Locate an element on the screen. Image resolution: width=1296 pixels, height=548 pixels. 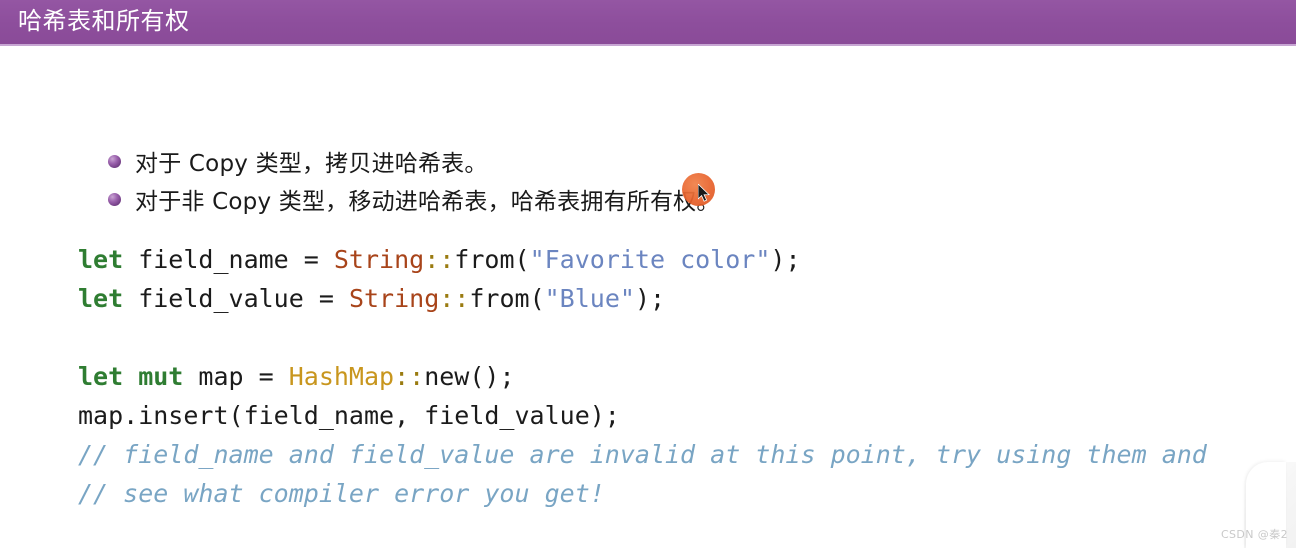
code-token-string: "Blue" is located at coordinates (589, 298).